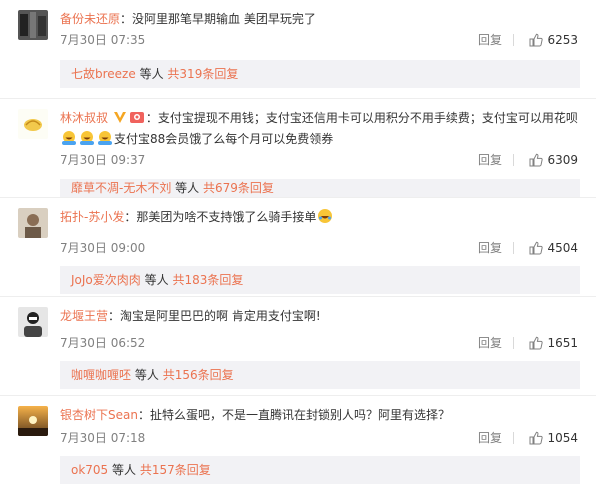 Image resolution: width=596 pixels, height=494 pixels. I want to click on reply-count-link: 共679条回复, so click(238, 188).